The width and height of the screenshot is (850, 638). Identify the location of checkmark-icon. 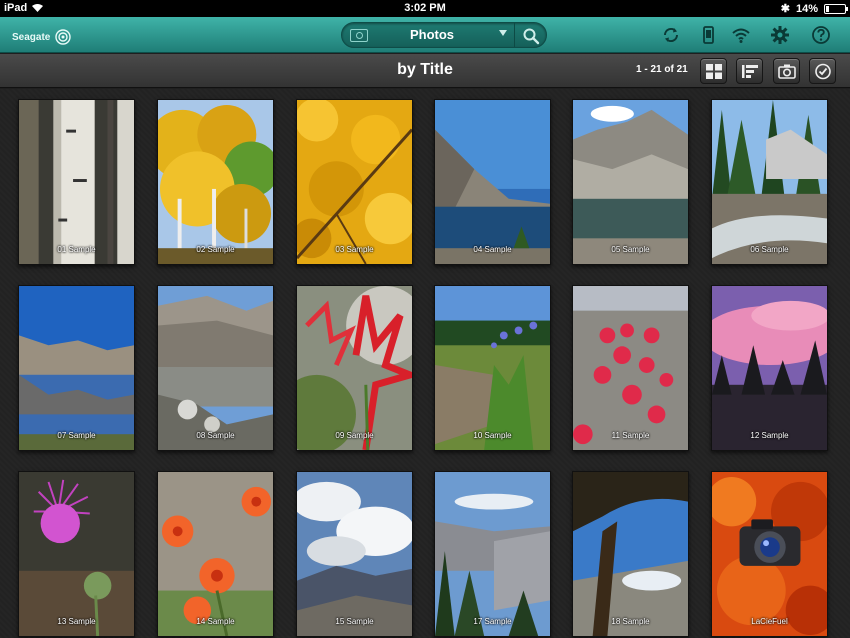
(823, 71).